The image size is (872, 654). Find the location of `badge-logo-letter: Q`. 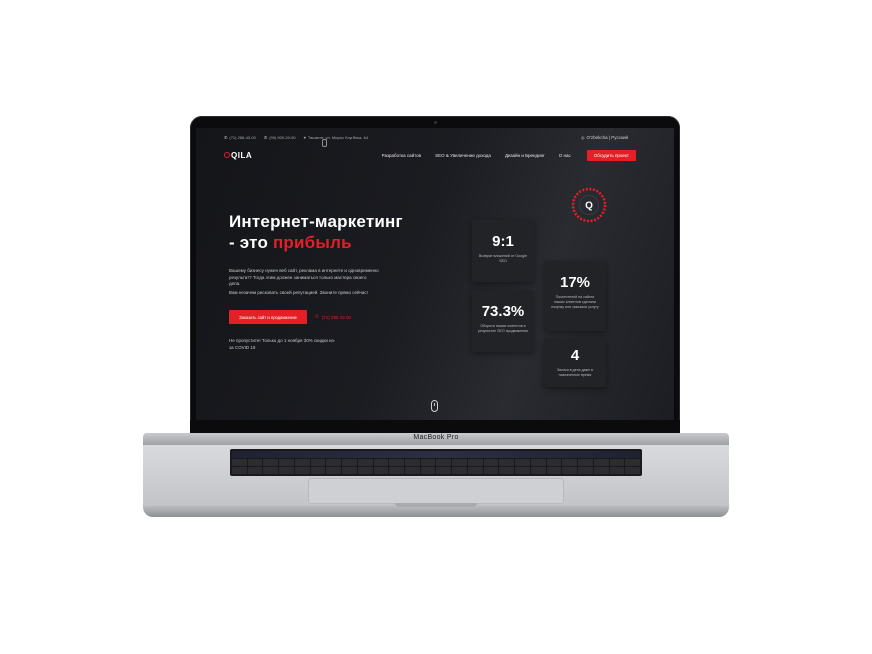

badge-logo-letter: Q is located at coordinates (589, 206).